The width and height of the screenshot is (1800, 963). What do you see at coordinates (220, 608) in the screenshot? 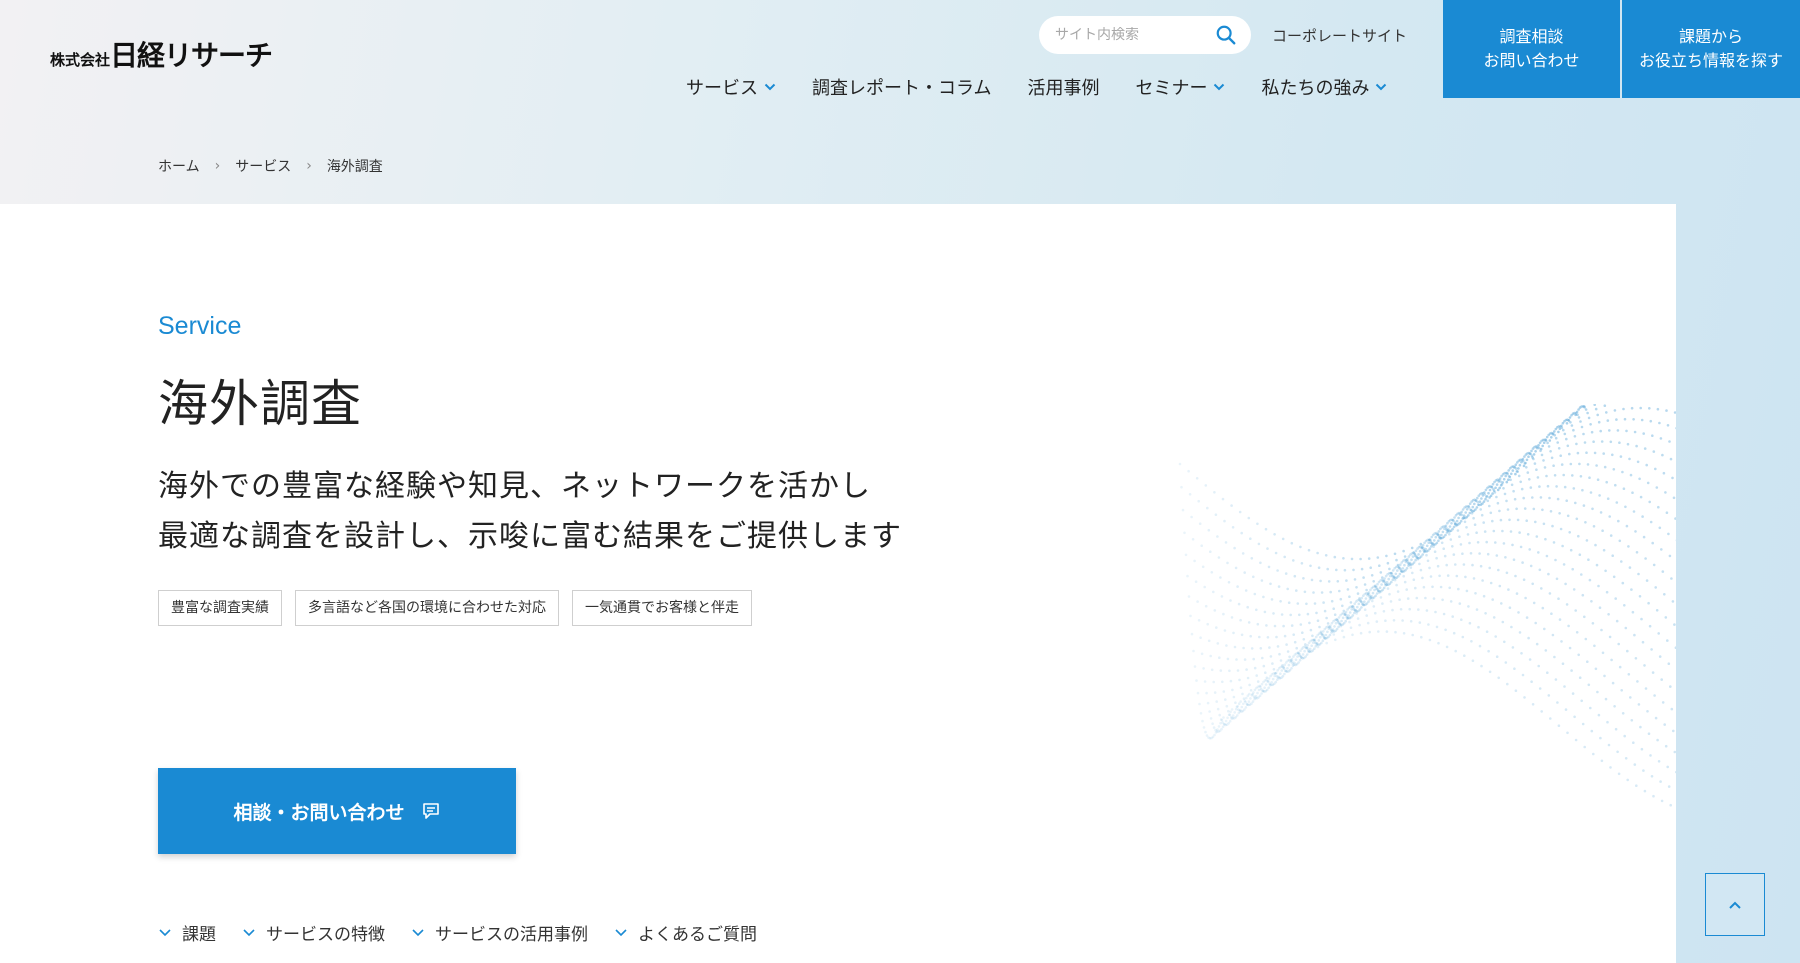
I see `feature-tag: 豊富な調査実績` at bounding box center [220, 608].